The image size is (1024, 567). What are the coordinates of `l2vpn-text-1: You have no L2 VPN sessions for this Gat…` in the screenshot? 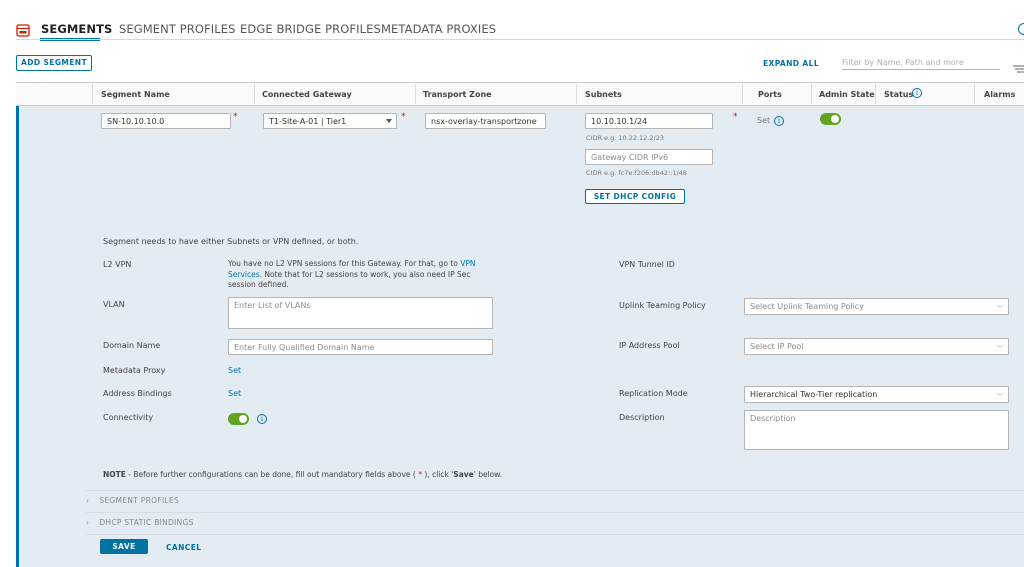 It's located at (344, 263).